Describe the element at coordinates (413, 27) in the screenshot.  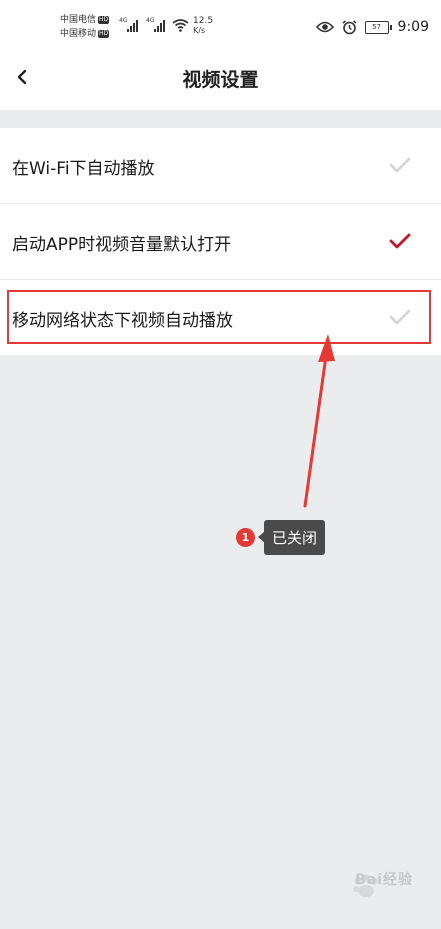
I see `clock: 9:09` at that location.